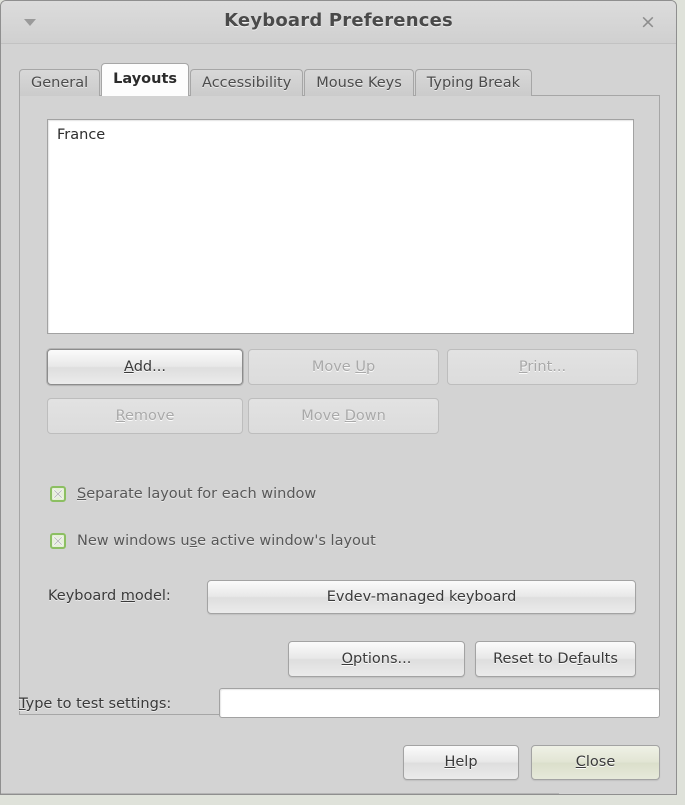  What do you see at coordinates (286, 541) in the screenshot?
I see `new-windows-label-b: e active window's layout` at bounding box center [286, 541].